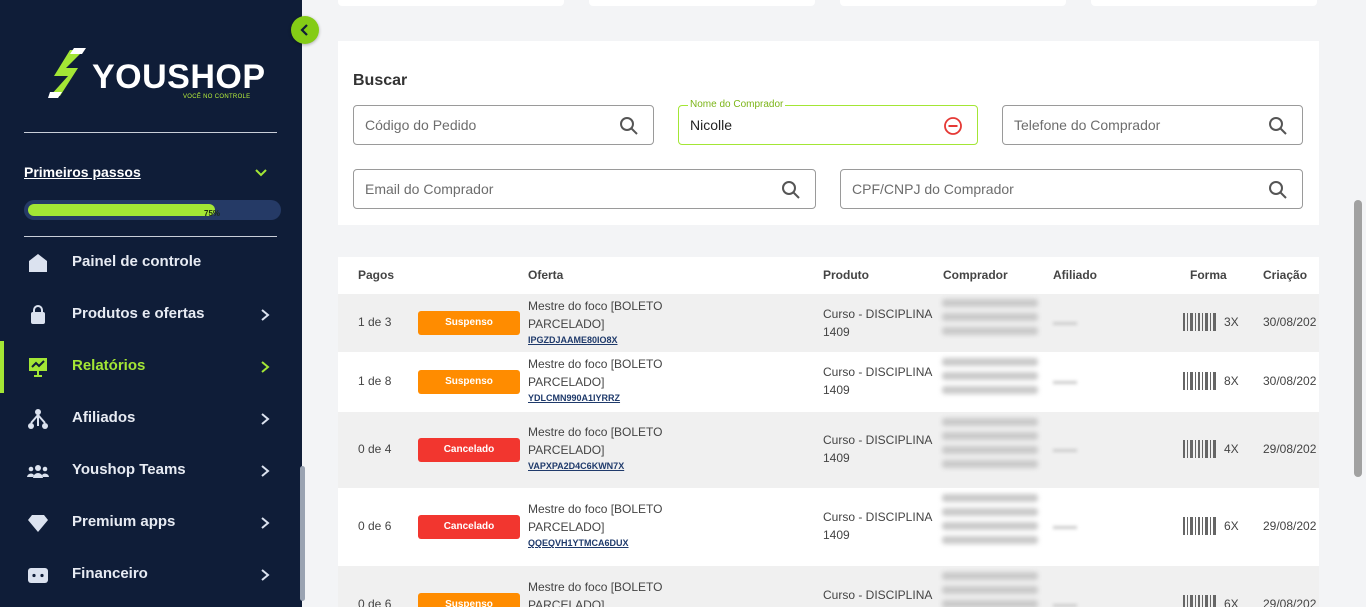 Image resolution: width=1366 pixels, height=607 pixels. Describe the element at coordinates (1290, 602) in the screenshot. I see `created-date: 29/08/202` at that location.